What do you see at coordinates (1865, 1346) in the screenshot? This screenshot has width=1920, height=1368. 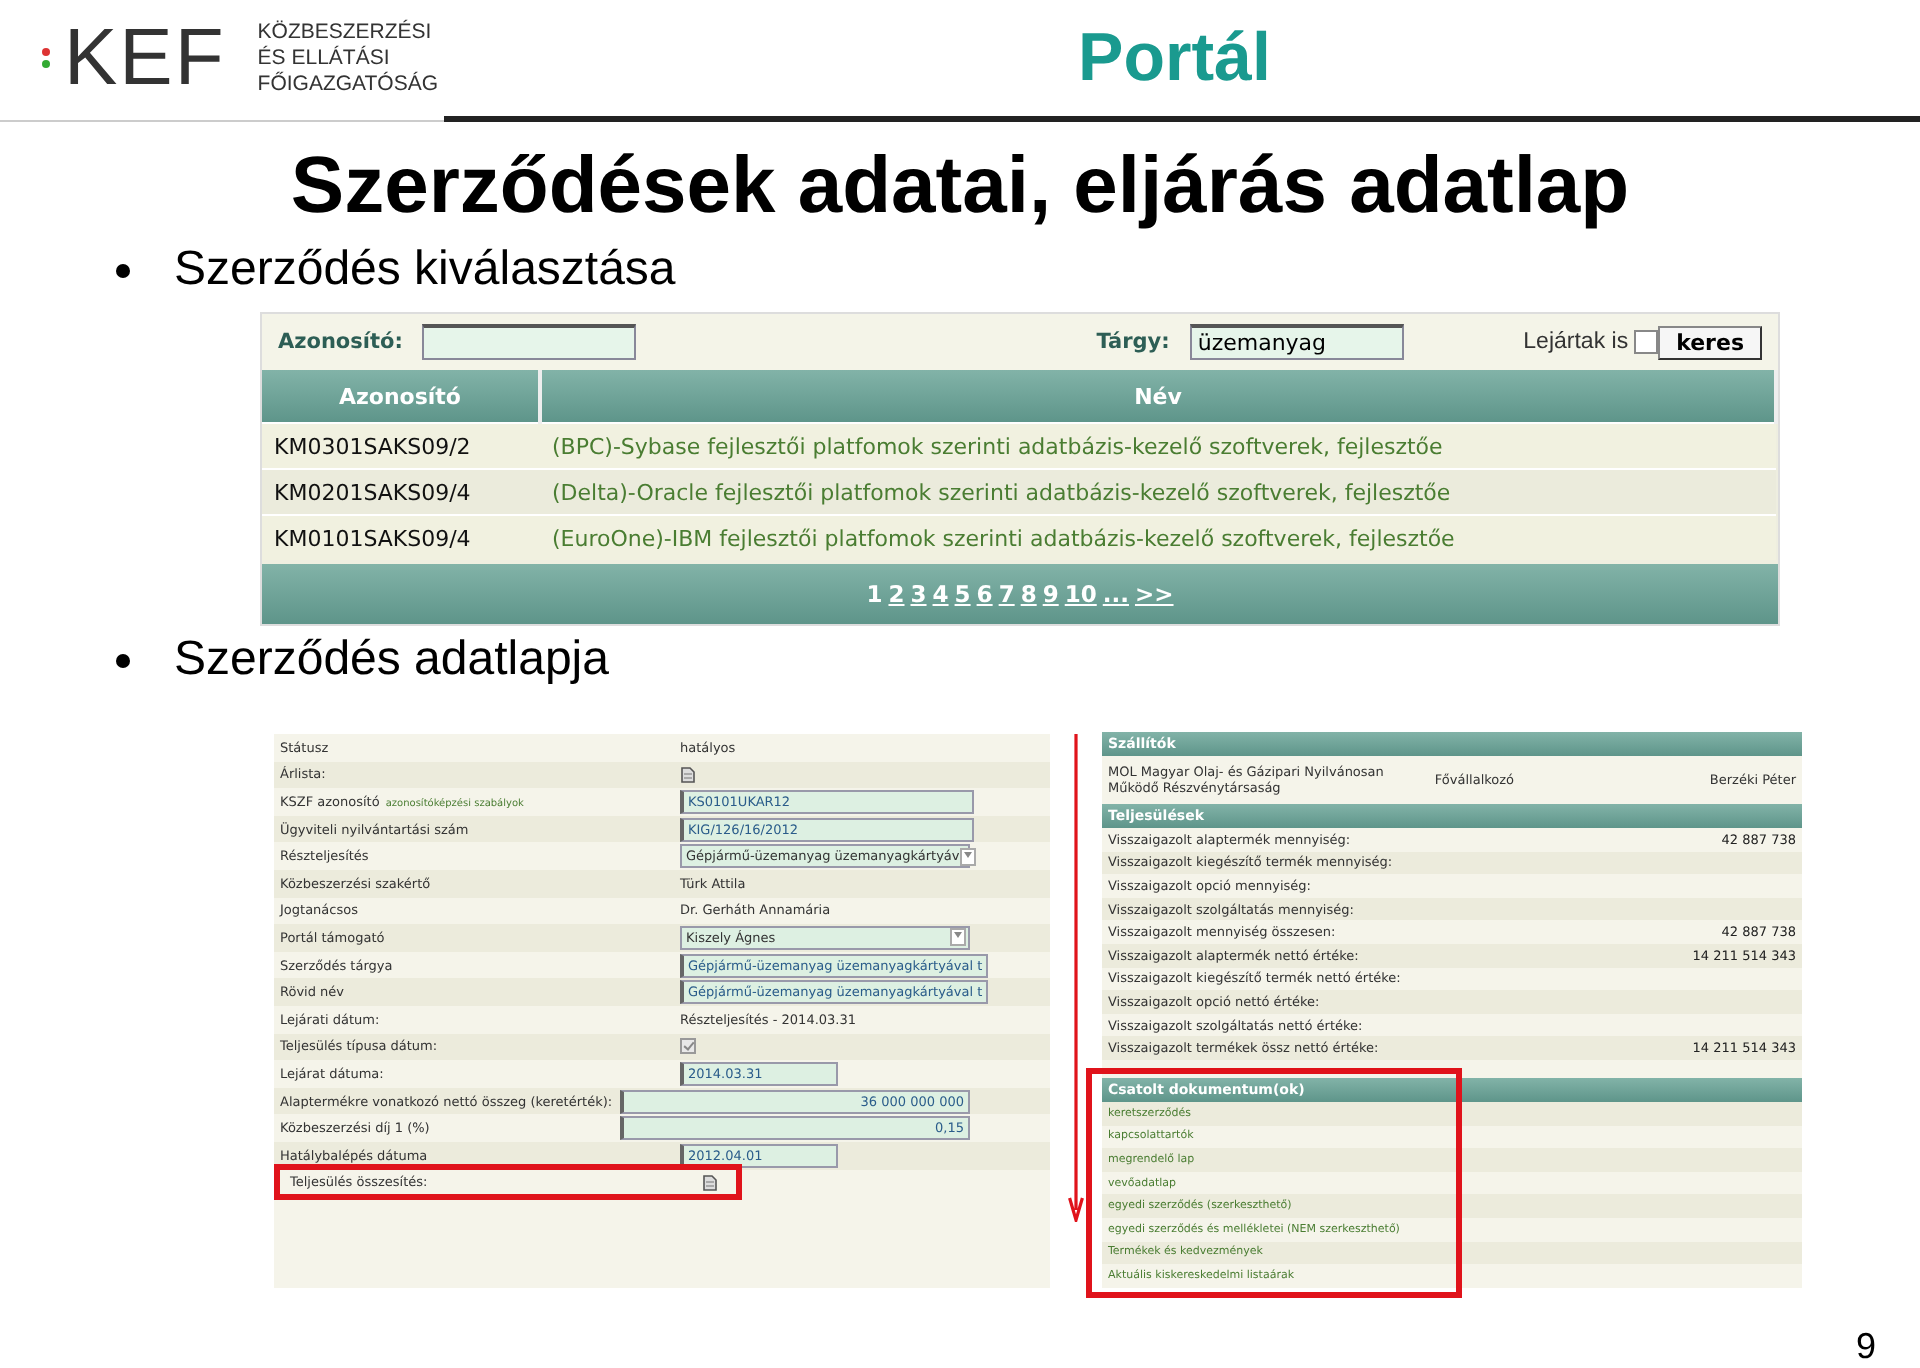 I see `page-number: 9` at bounding box center [1865, 1346].